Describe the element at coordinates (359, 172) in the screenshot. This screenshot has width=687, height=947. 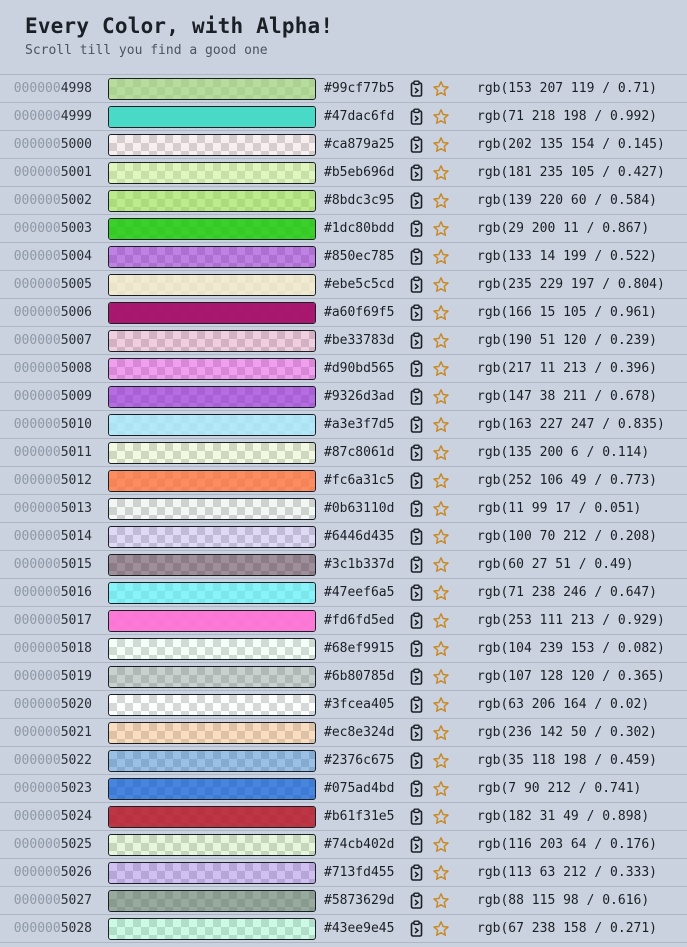
I see `hex-value: #b5eb696d` at that location.